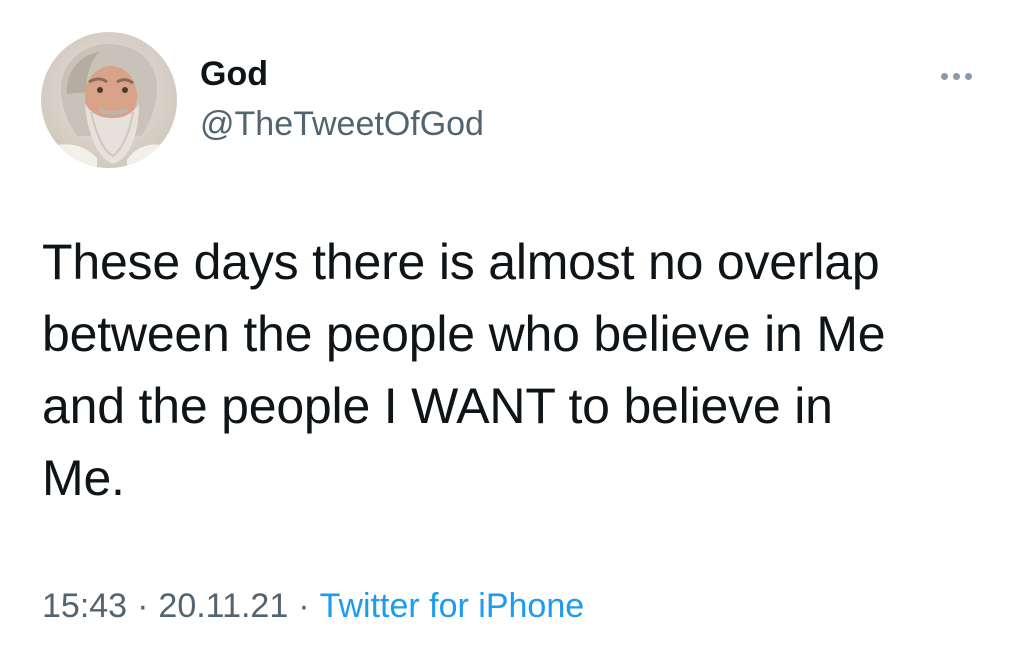 This screenshot has height=659, width=1024. What do you see at coordinates (83, 478) in the screenshot?
I see `tweet-text-line: Me.` at bounding box center [83, 478].